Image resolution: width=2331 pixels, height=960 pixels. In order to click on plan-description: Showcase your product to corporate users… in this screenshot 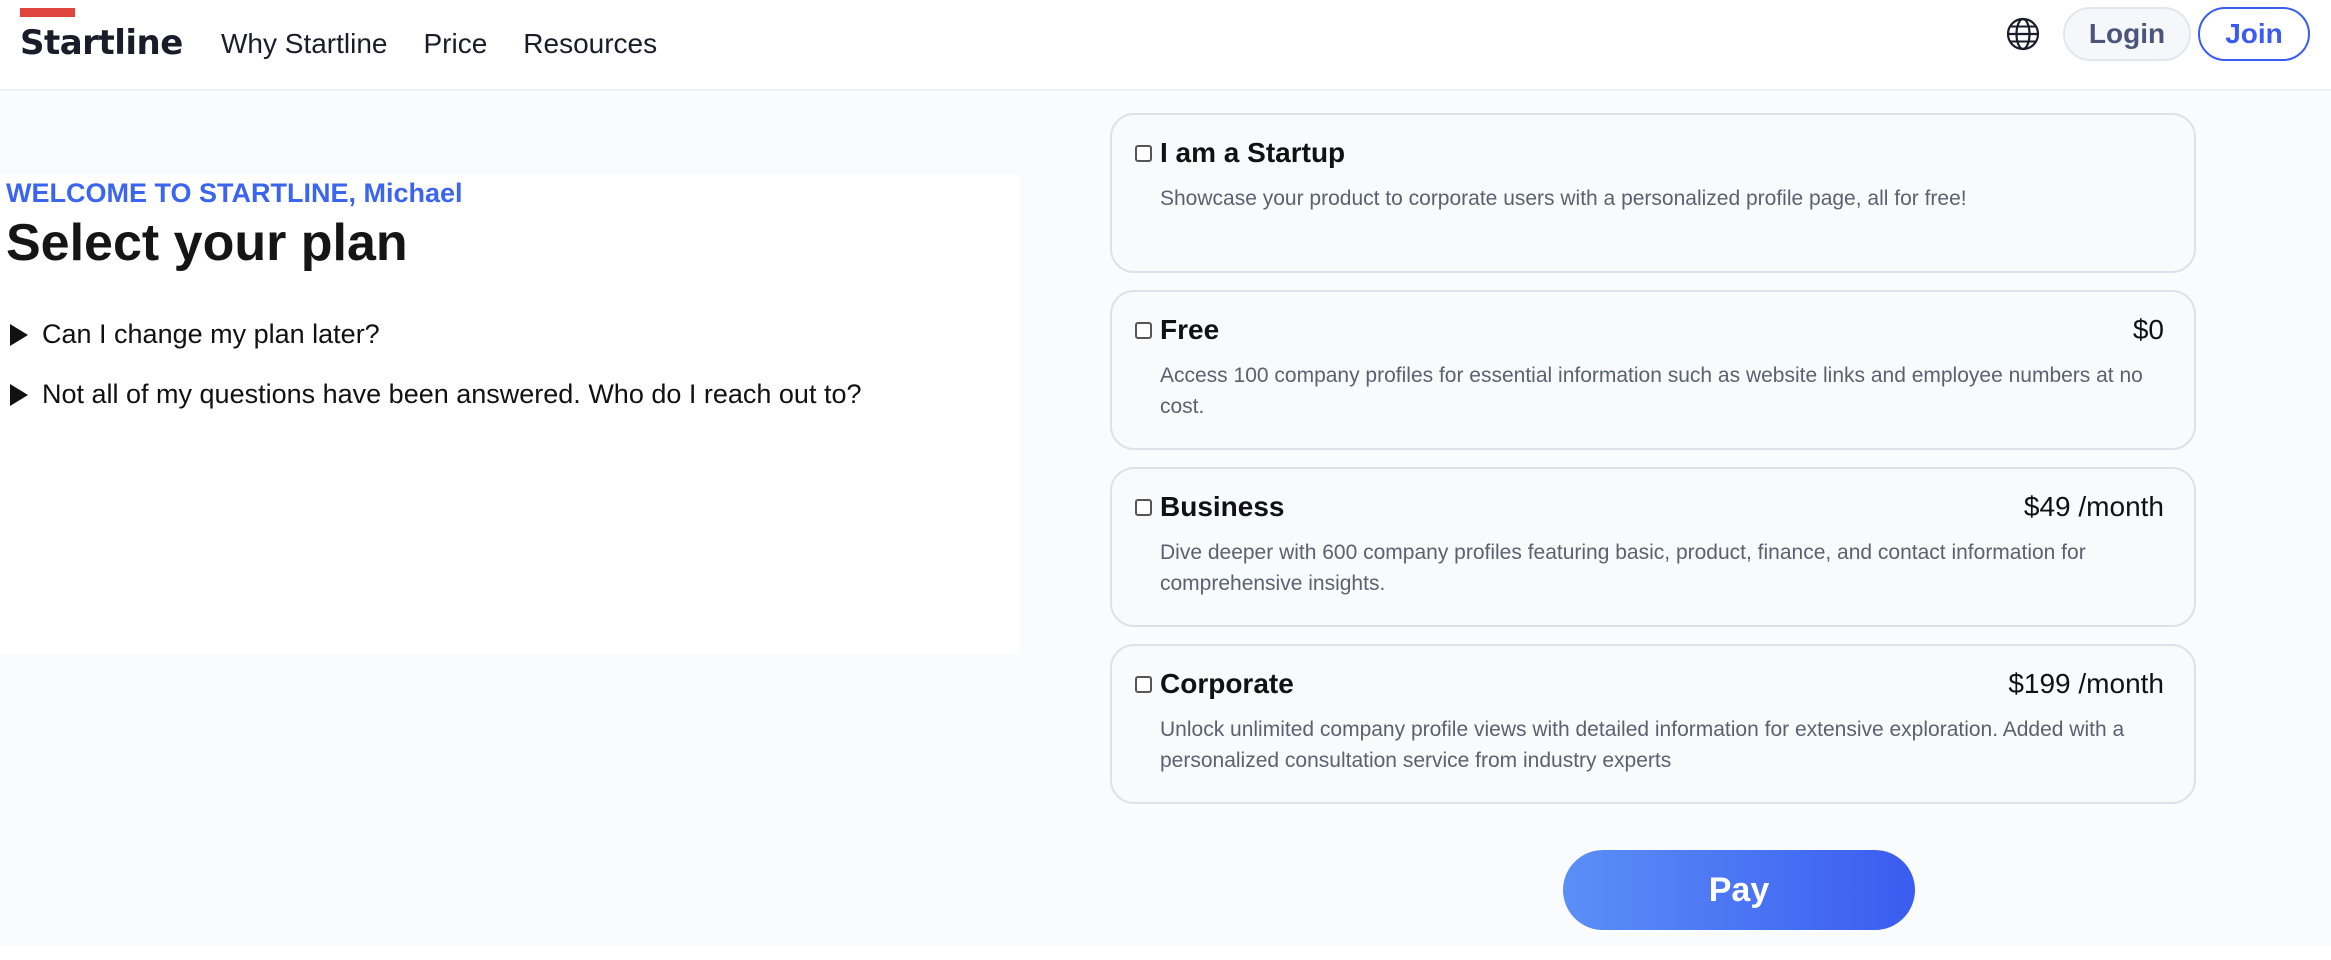, I will do `click(1563, 198)`.